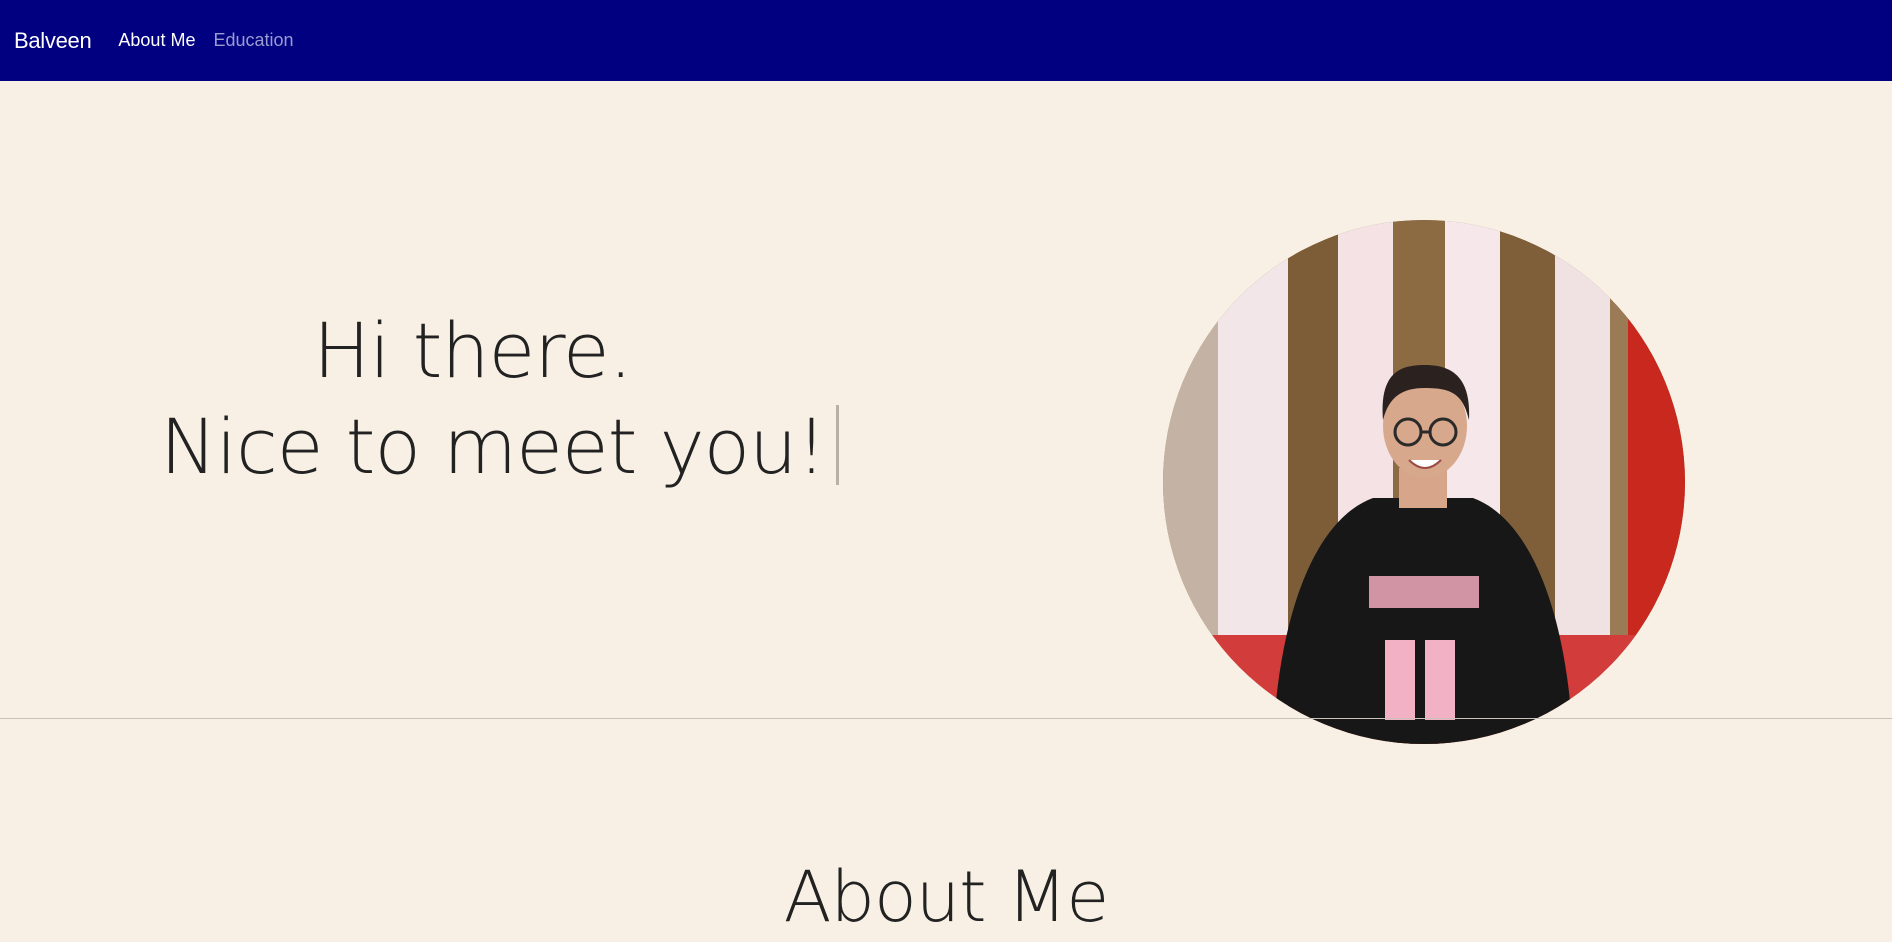  What do you see at coordinates (837, 445) in the screenshot?
I see `typing-cursor` at bounding box center [837, 445].